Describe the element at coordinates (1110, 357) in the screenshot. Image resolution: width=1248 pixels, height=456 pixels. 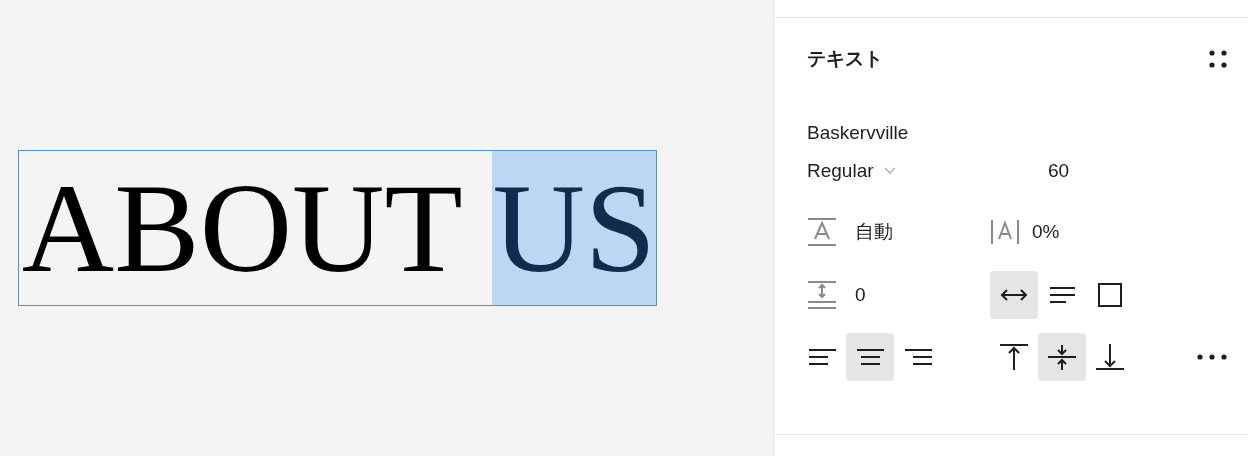
I see `align-bottom-icon` at that location.